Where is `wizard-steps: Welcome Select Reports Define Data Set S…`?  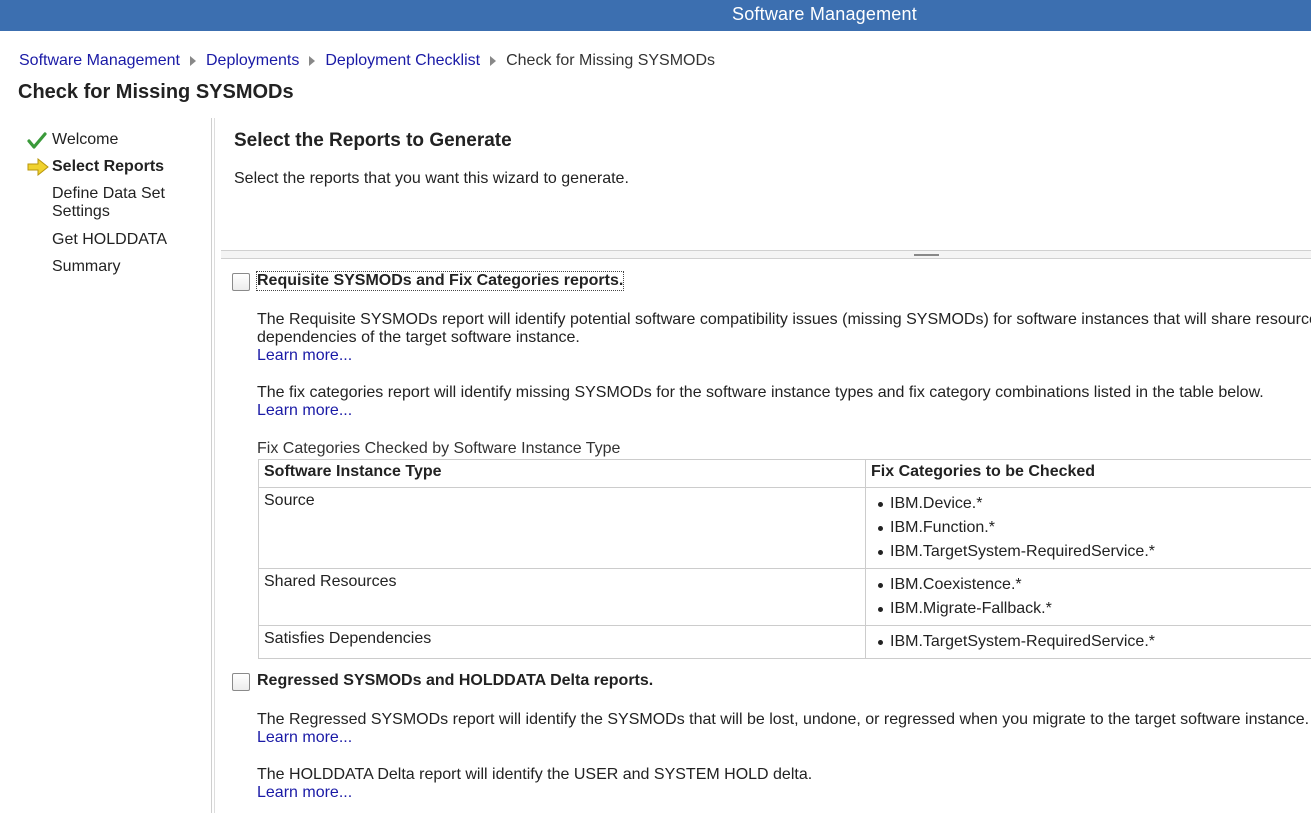
wizard-steps: Welcome Select Reports Define Data Set S… is located at coordinates (107, 465).